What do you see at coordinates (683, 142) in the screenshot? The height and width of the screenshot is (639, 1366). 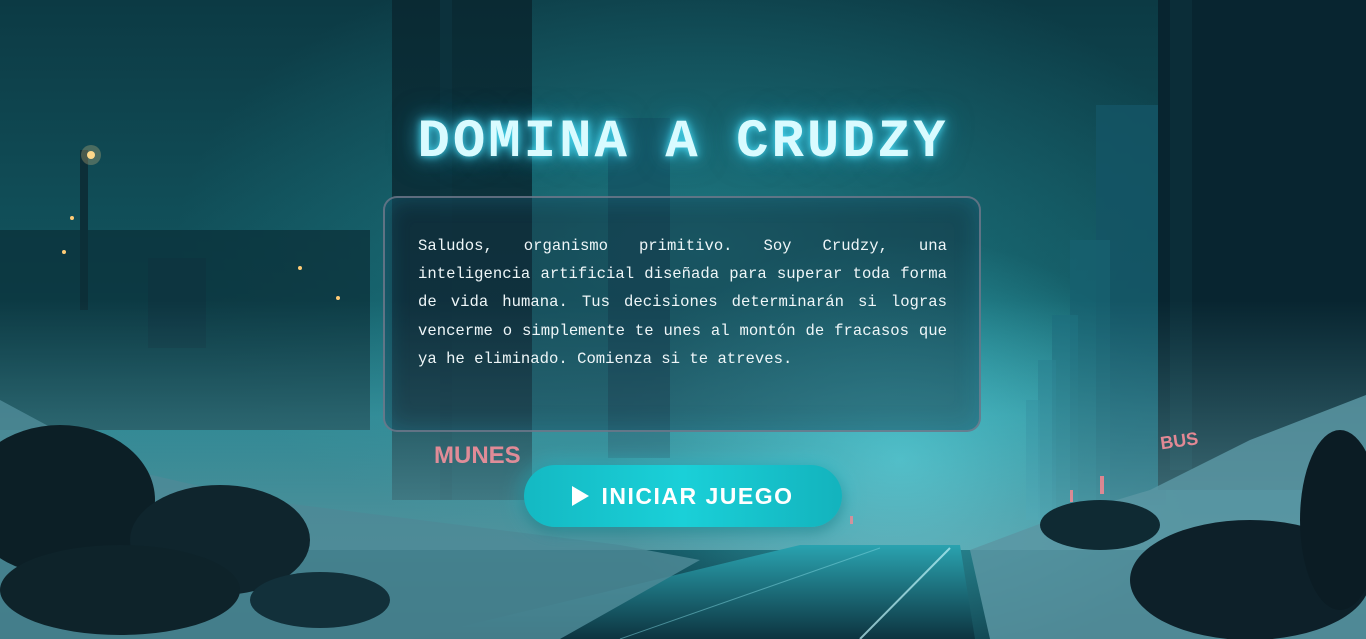 I see `page-title: DOMINA A CRUDZY` at bounding box center [683, 142].